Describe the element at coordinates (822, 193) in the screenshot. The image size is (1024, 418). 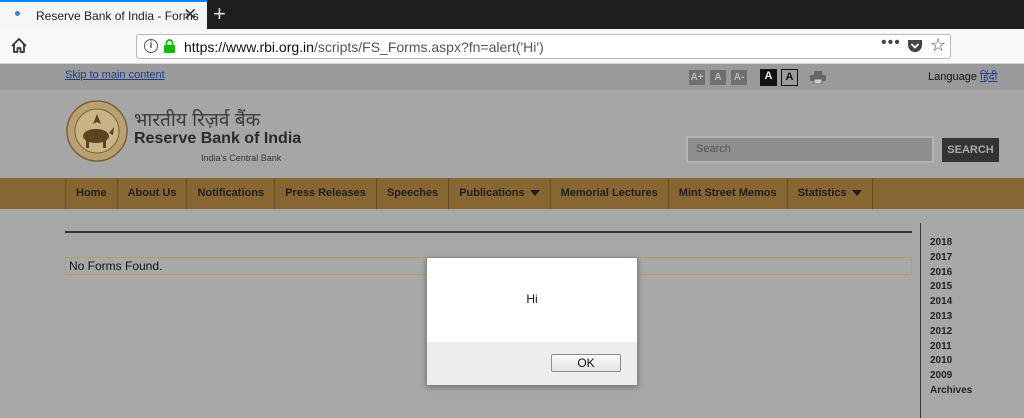
I see `nav-label: Statistics` at that location.